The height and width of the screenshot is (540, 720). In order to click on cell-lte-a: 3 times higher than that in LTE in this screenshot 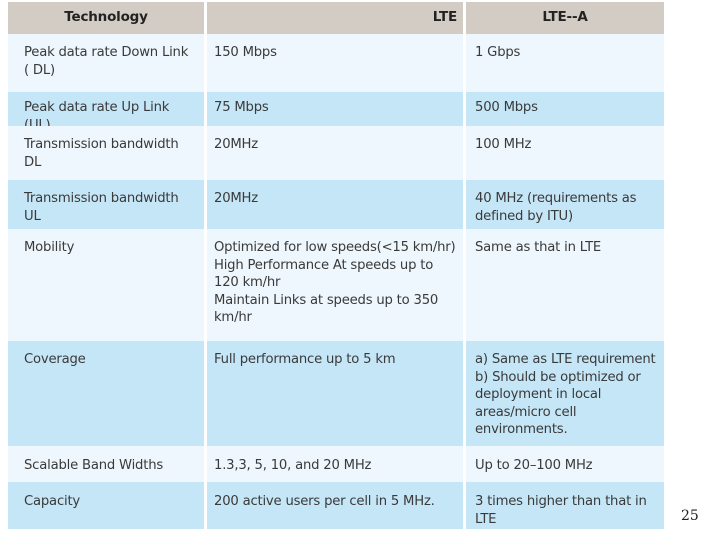, I will do `click(565, 505)`.